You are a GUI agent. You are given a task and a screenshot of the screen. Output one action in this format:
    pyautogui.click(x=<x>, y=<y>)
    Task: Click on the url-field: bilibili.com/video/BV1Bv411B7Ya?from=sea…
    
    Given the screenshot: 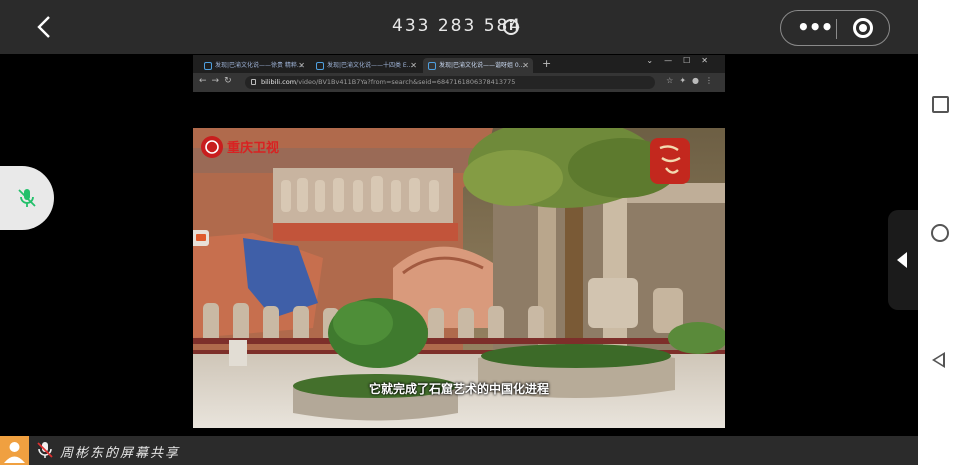 What is the action you would take?
    pyautogui.click(x=450, y=82)
    